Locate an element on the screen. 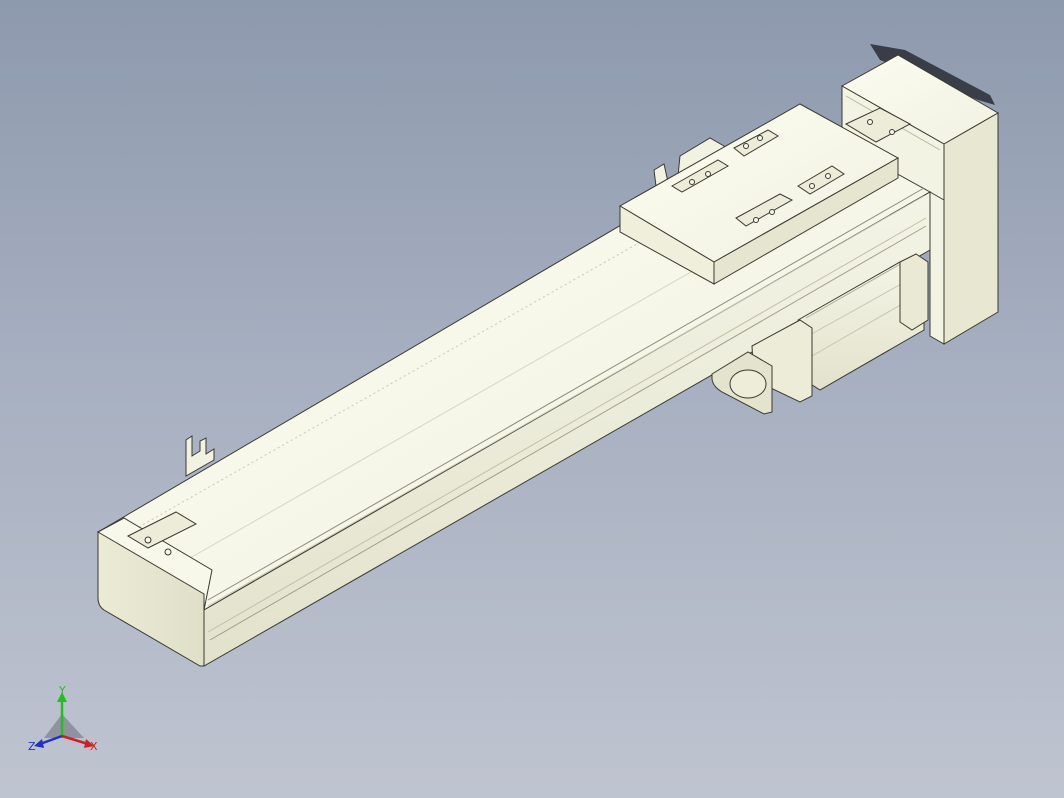 The width and height of the screenshot is (1064, 798). coordinate-triad: Y X Z is located at coordinates (66, 720).